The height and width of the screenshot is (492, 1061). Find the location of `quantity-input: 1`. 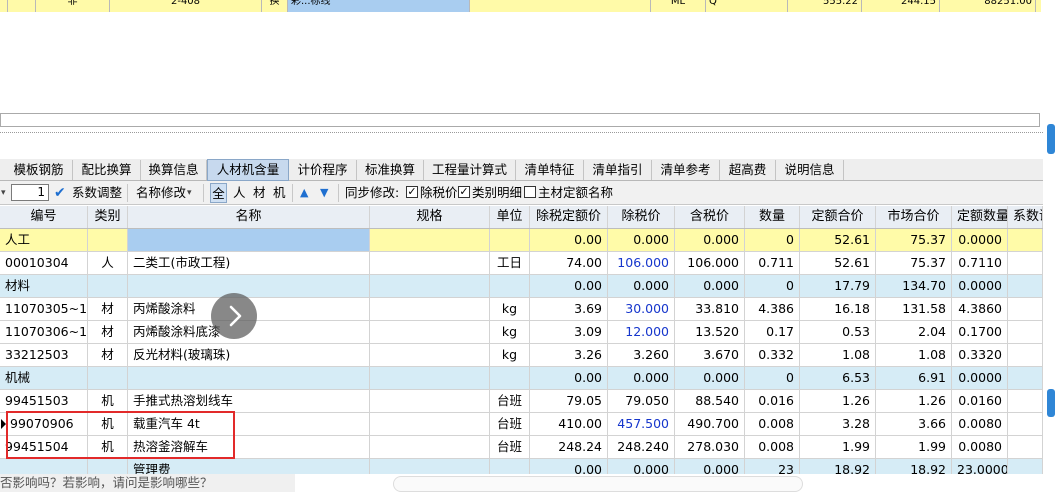

quantity-input: 1 is located at coordinates (30, 192).